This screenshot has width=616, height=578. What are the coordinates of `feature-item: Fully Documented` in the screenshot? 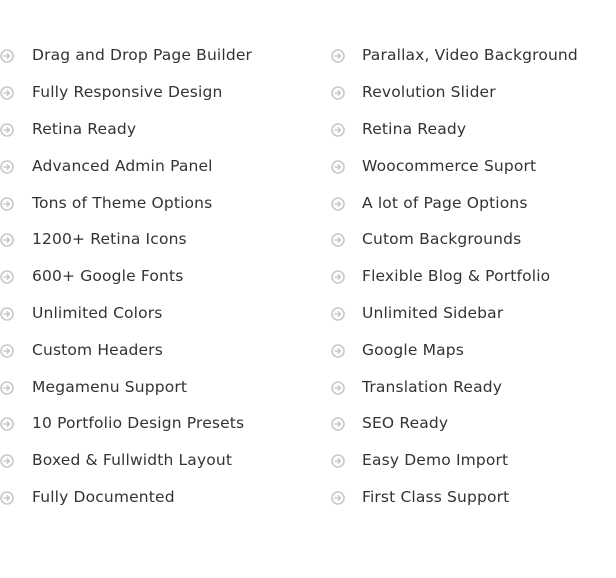 It's located at (165, 497).